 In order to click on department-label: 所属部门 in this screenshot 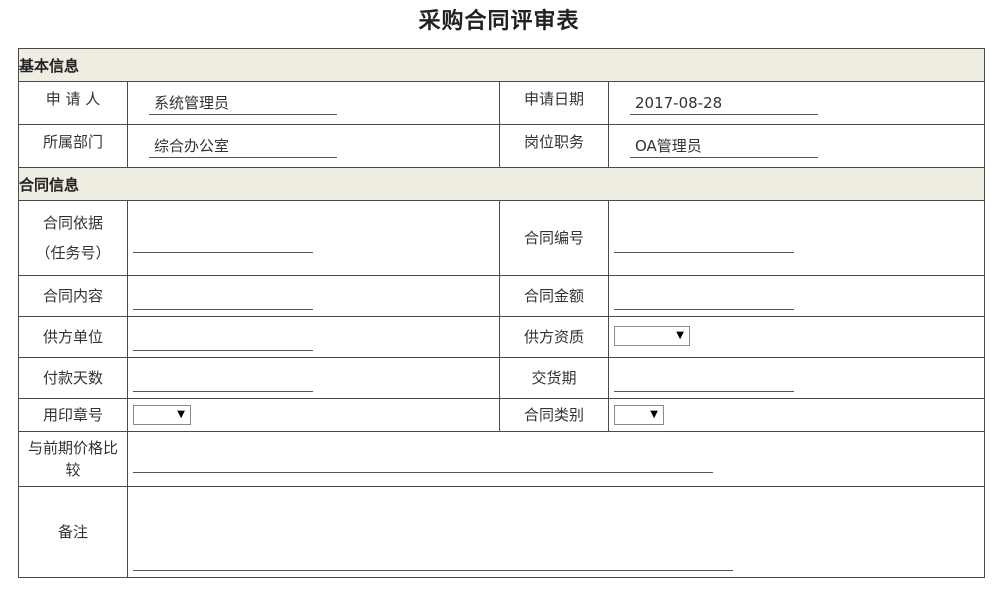, I will do `click(73, 146)`.